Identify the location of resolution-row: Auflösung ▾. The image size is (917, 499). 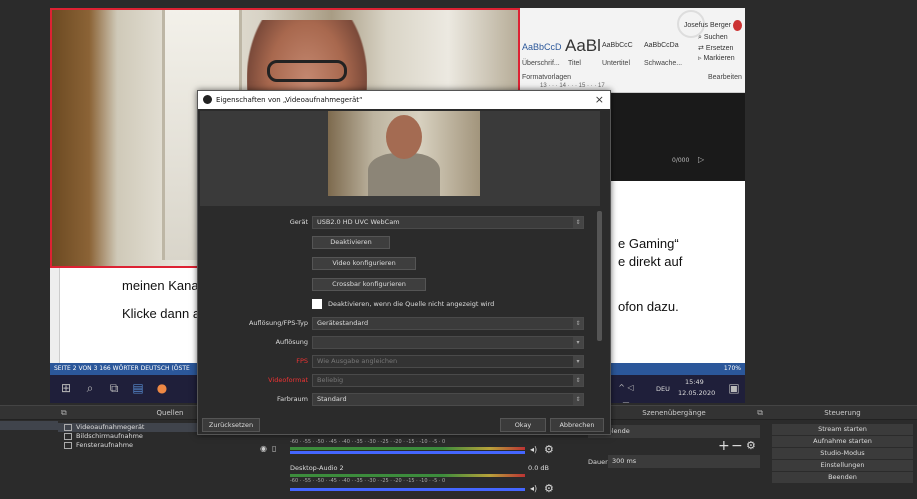
(396, 342).